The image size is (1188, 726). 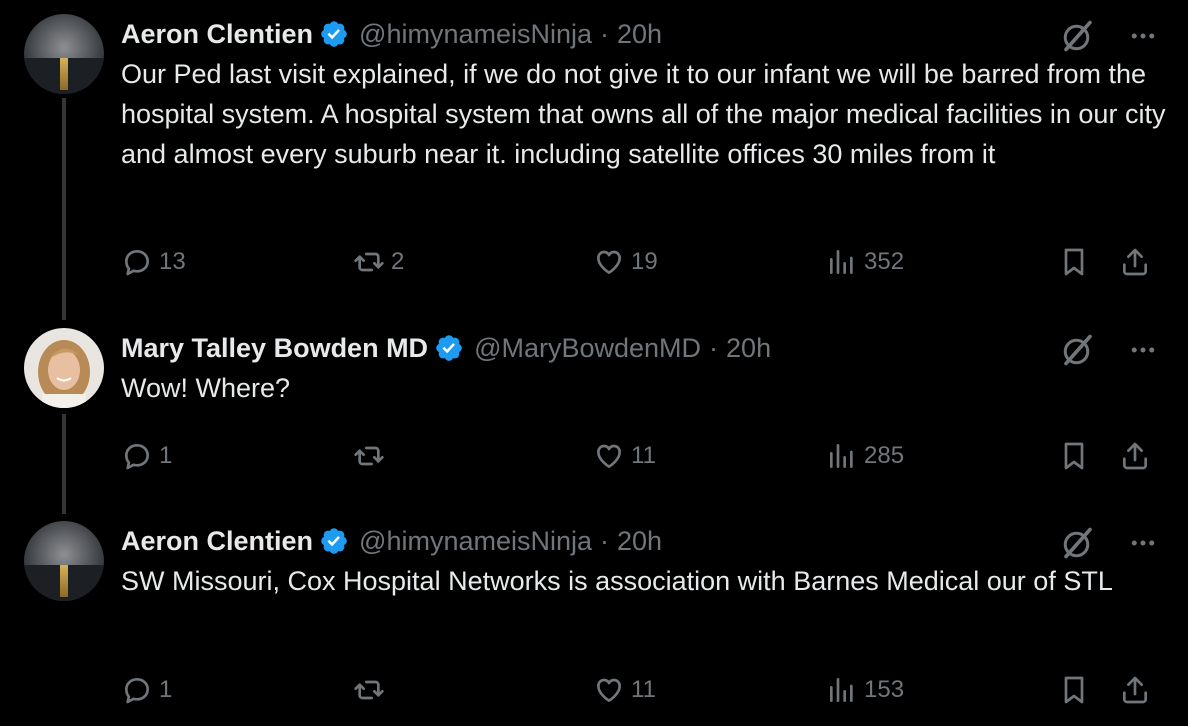 What do you see at coordinates (884, 261) in the screenshot?
I see `view-count: 352` at bounding box center [884, 261].